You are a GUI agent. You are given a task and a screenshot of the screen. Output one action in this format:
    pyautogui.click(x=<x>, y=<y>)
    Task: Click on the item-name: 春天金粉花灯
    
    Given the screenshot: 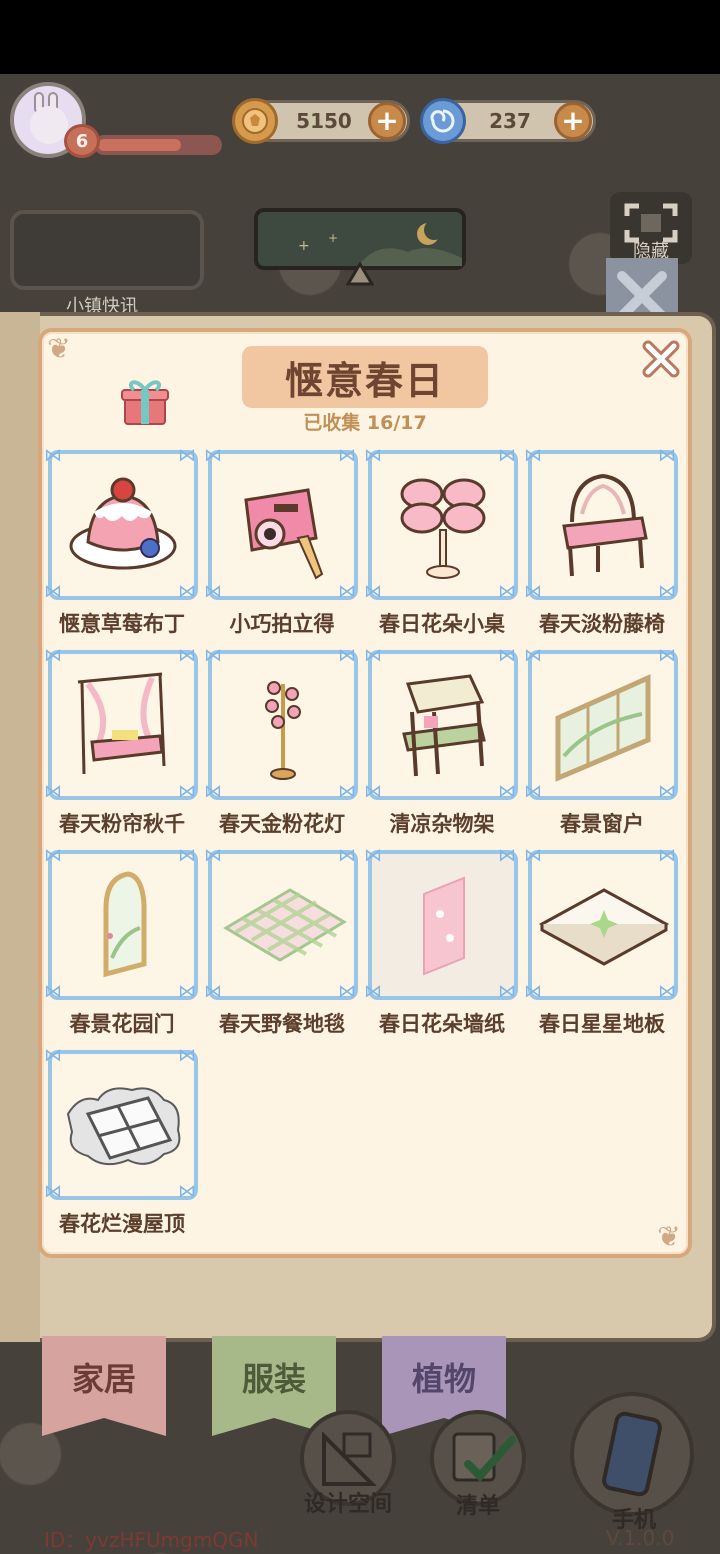 What is the action you would take?
    pyautogui.click(x=282, y=824)
    